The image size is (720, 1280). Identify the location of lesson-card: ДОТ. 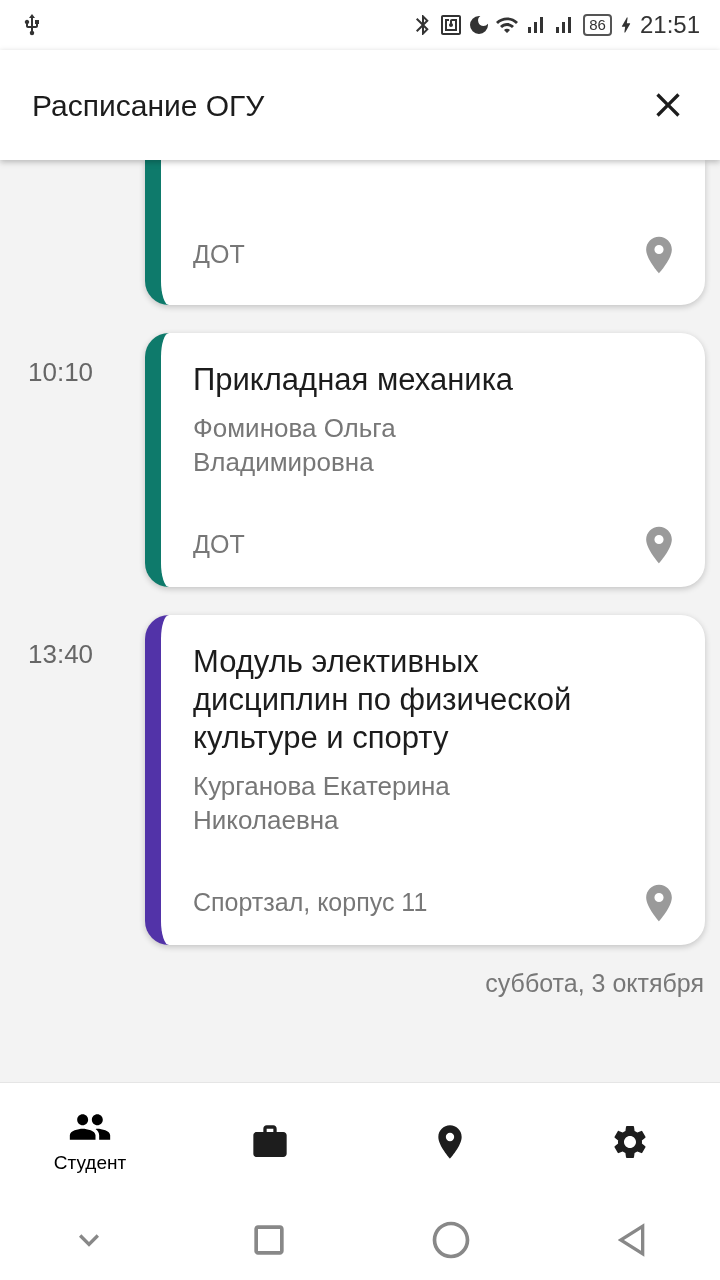
(425, 232).